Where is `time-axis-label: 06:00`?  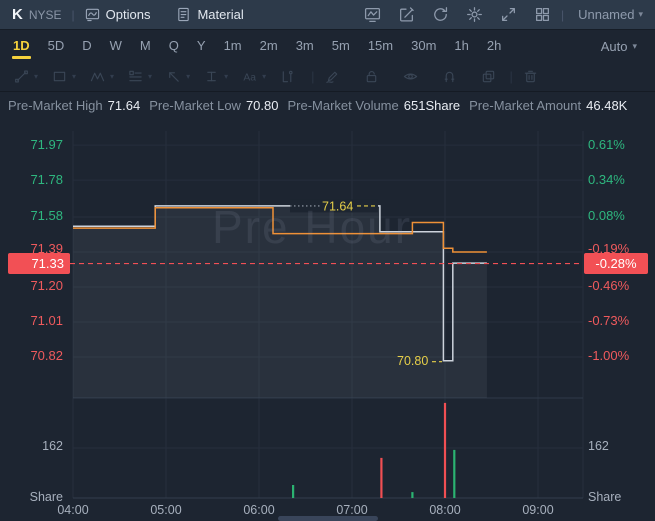 time-axis-label: 06:00 is located at coordinates (259, 510).